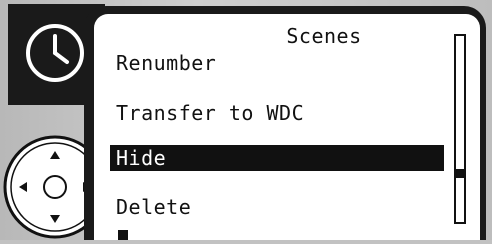 The image size is (492, 244). I want to click on clock-icon, so click(55, 53).